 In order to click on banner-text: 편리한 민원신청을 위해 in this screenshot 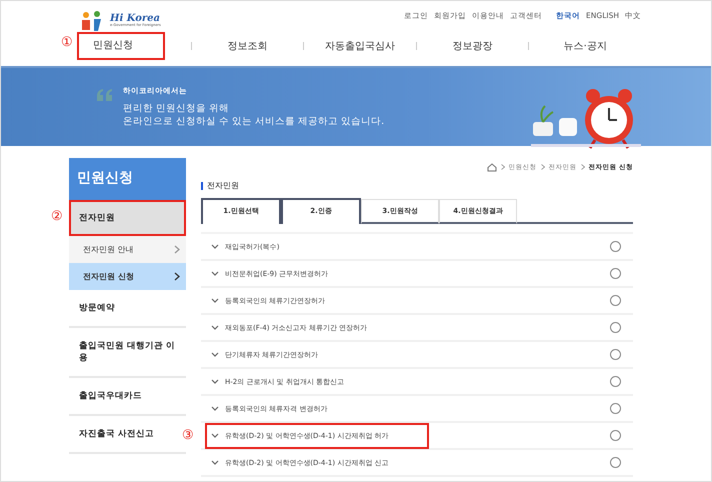, I will do `click(176, 109)`.